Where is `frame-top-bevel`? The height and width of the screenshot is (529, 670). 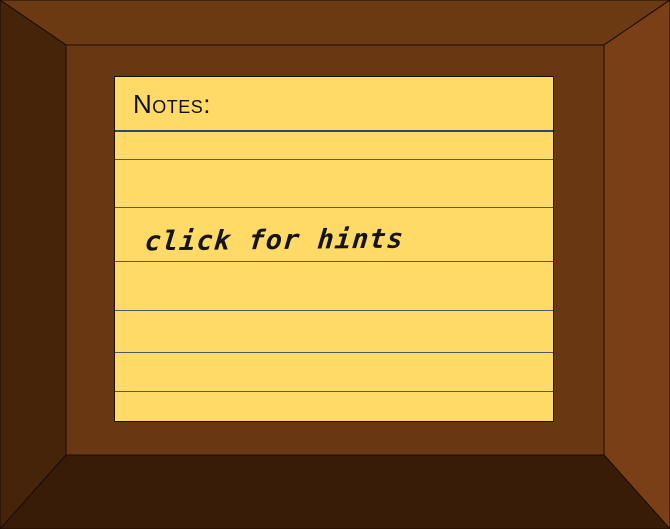
frame-top-bevel is located at coordinates (335, 23).